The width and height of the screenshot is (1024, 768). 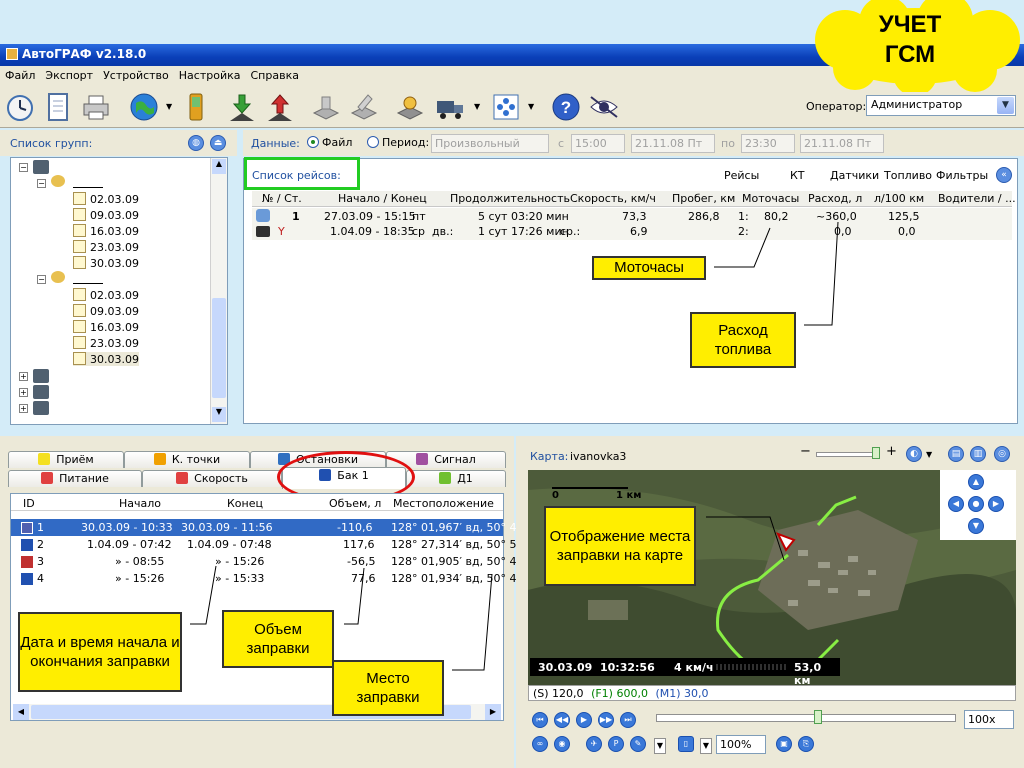 What do you see at coordinates (388, 688) in the screenshot?
I see `callout-place: Место заправки` at bounding box center [388, 688].